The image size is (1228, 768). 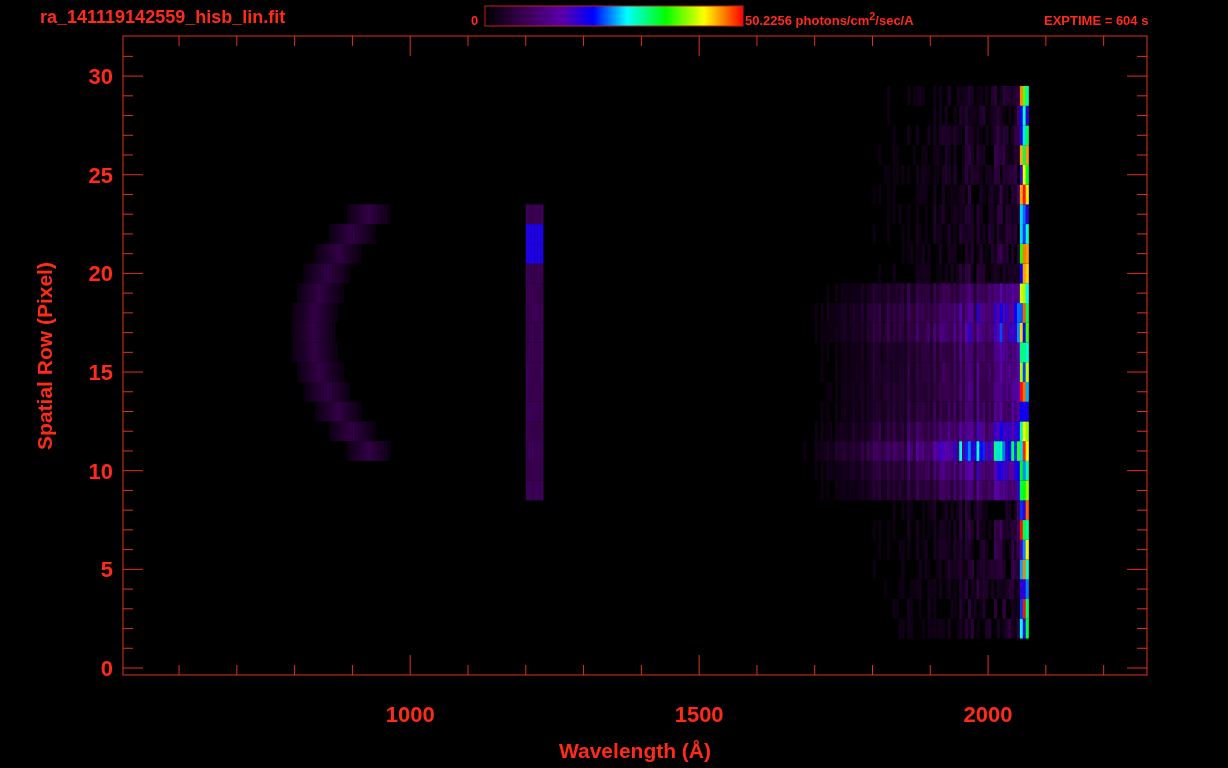 What do you see at coordinates (410, 714) in the screenshot?
I see `x-tick-label: 1000` at bounding box center [410, 714].